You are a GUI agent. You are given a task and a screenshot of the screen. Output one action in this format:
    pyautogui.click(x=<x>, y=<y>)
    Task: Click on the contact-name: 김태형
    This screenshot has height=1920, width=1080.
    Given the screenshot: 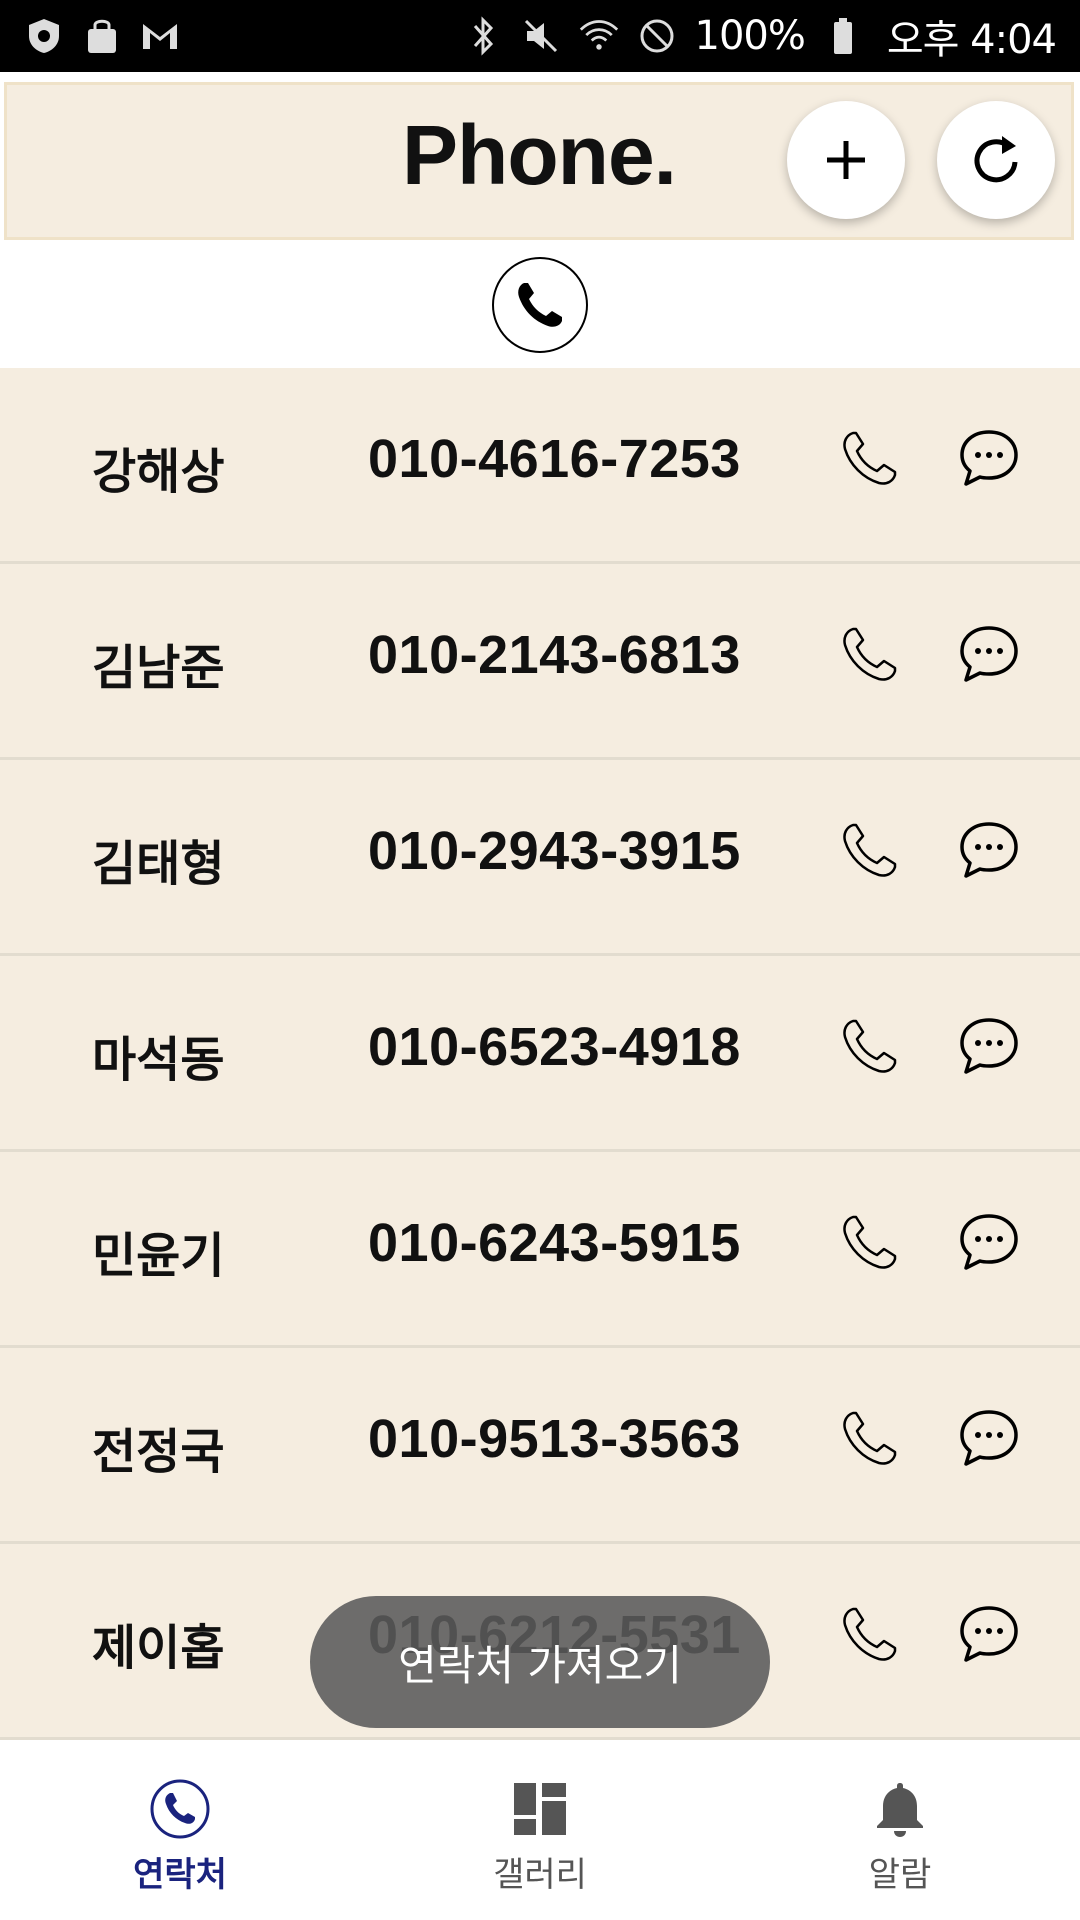 What is the action you would take?
    pyautogui.click(x=158, y=864)
    